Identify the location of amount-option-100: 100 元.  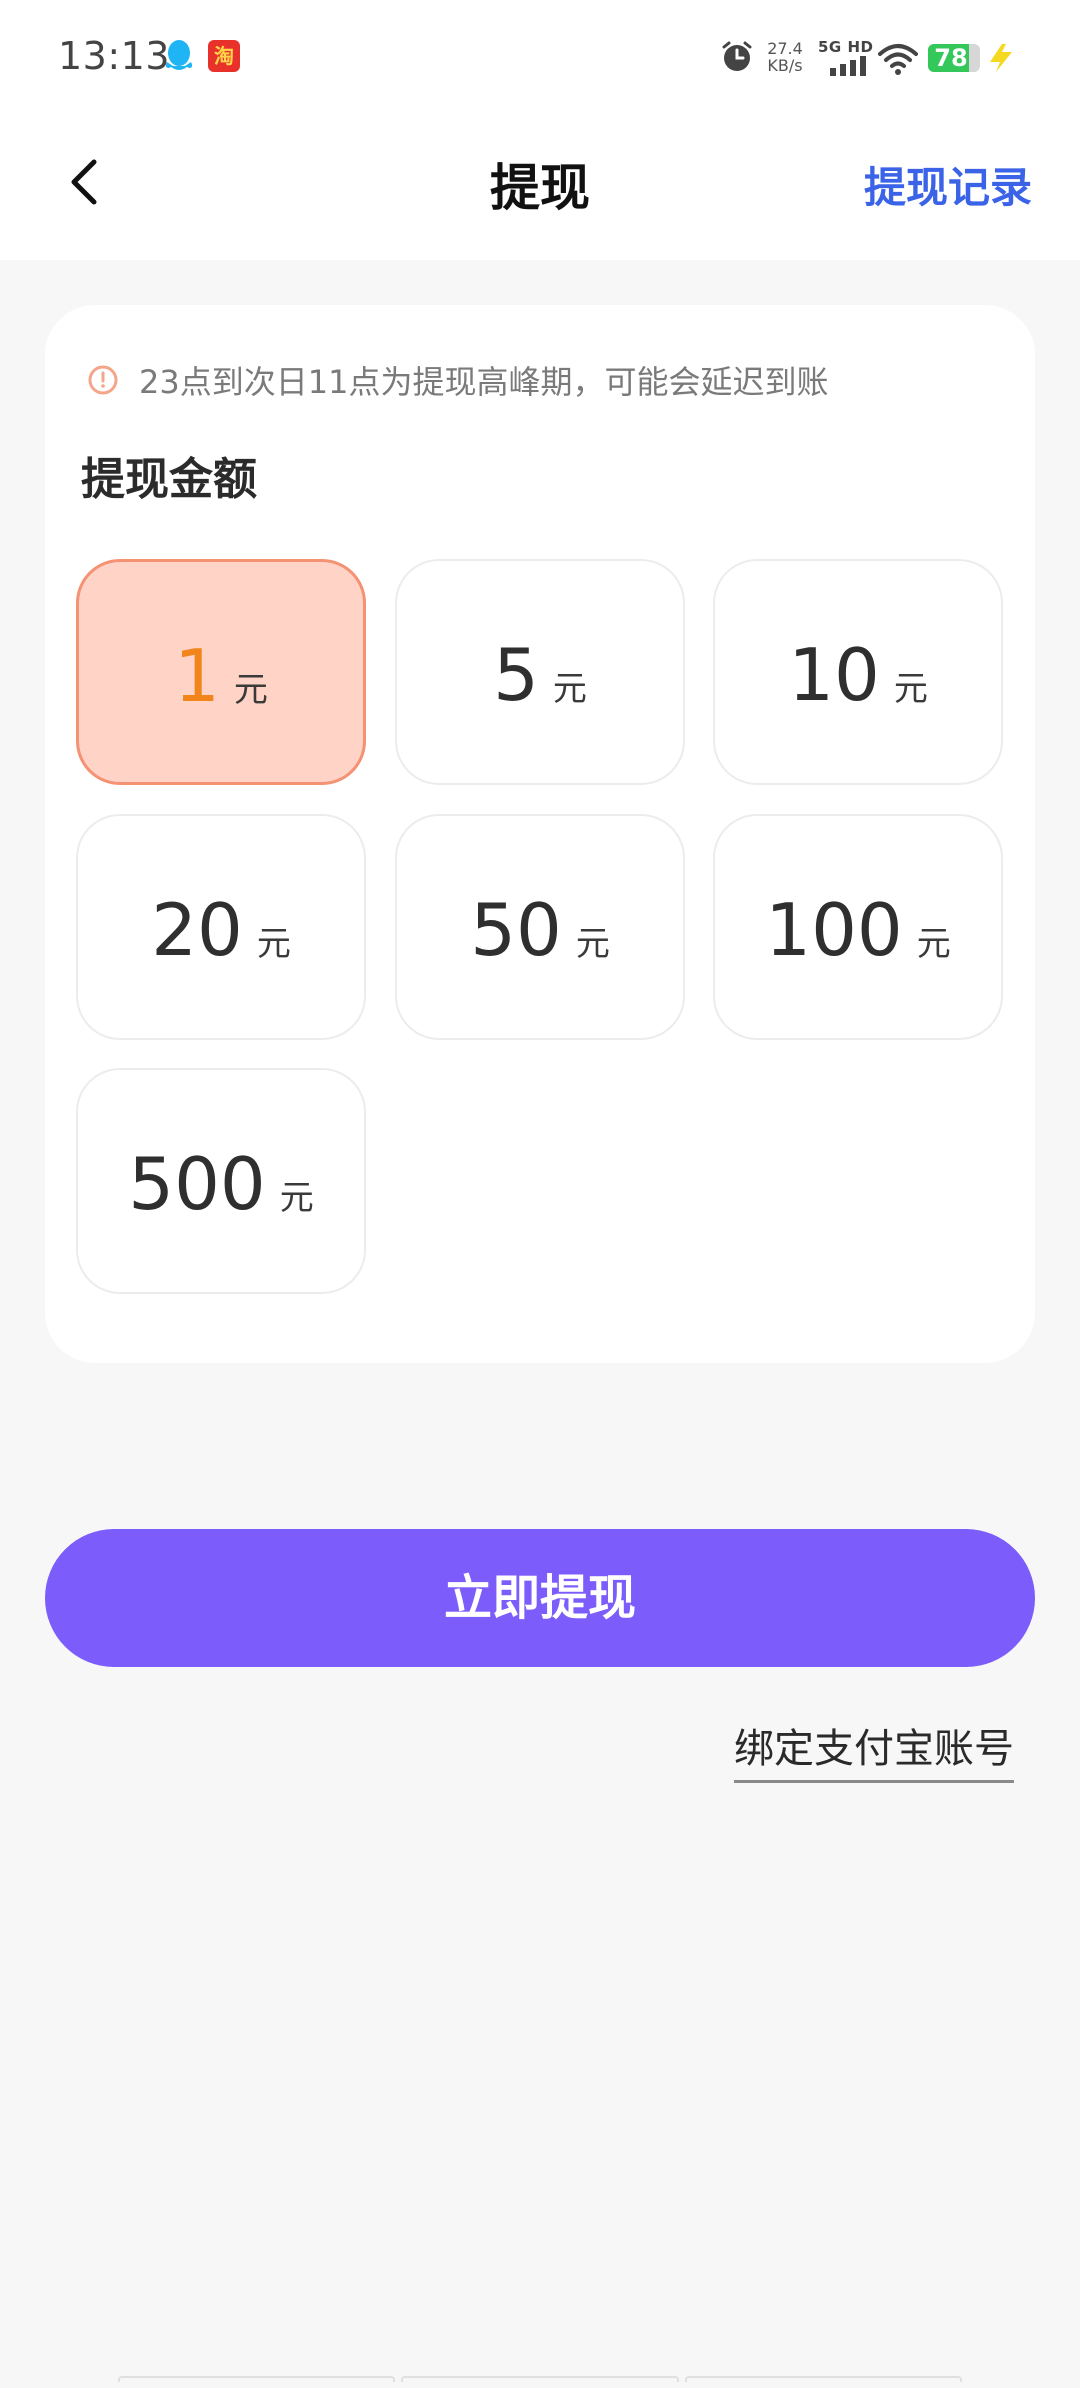
(858, 927).